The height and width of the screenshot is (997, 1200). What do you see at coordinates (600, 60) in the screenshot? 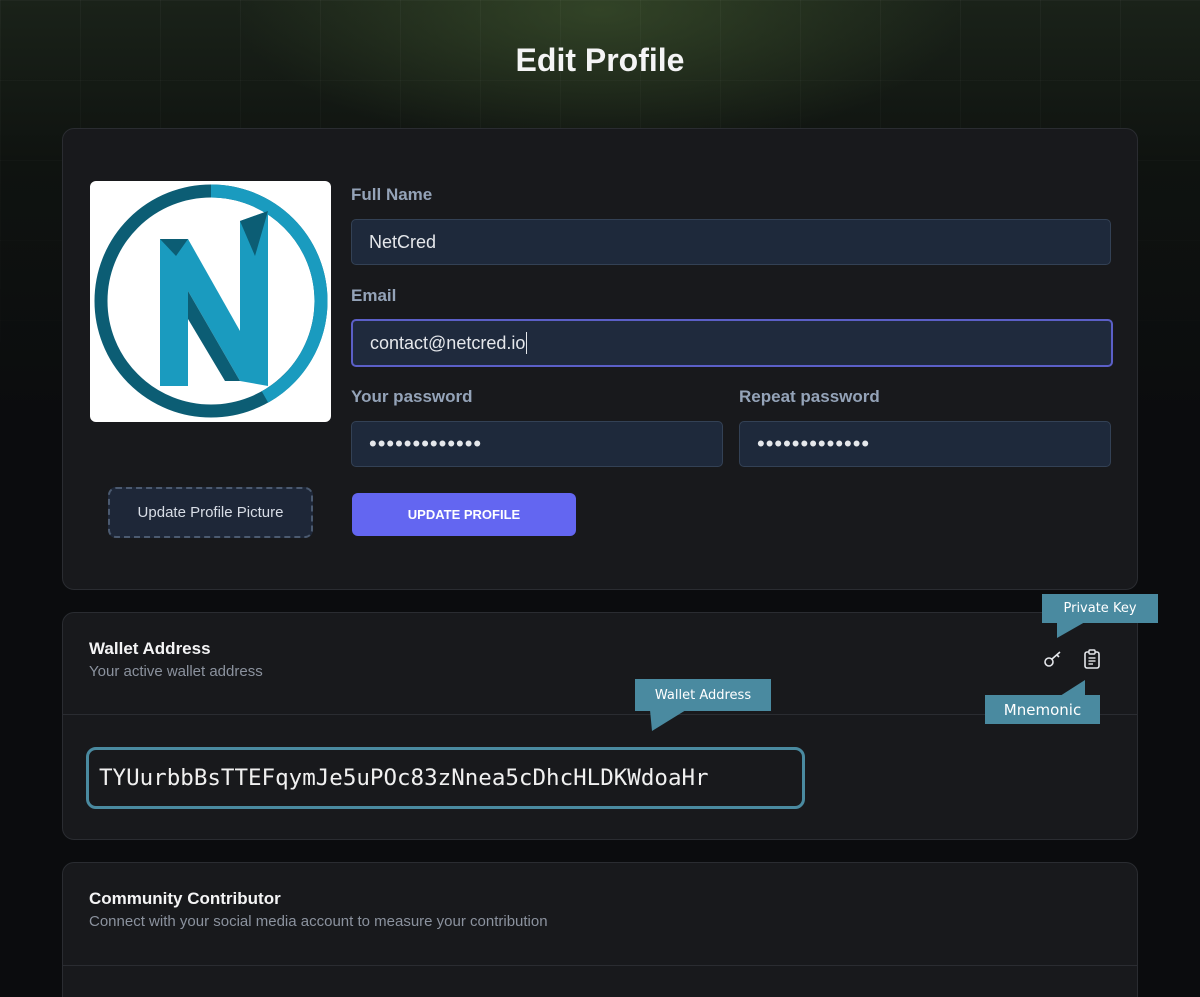
I see `page-title: Edit Profile` at bounding box center [600, 60].